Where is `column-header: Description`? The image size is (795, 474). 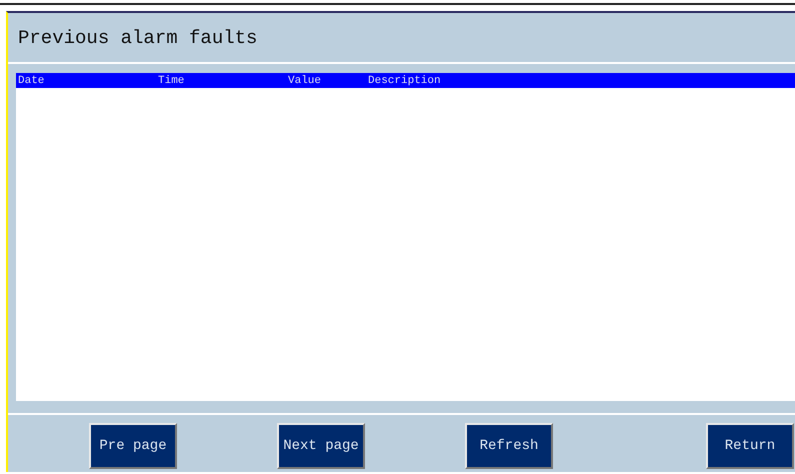
column-header: Description is located at coordinates (404, 80).